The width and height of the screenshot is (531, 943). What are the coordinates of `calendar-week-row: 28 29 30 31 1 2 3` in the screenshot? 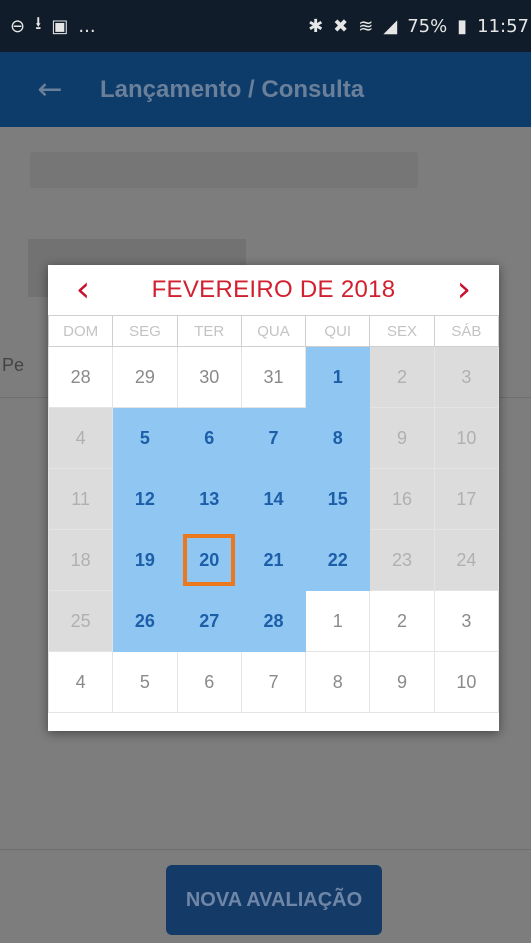 It's located at (273, 377).